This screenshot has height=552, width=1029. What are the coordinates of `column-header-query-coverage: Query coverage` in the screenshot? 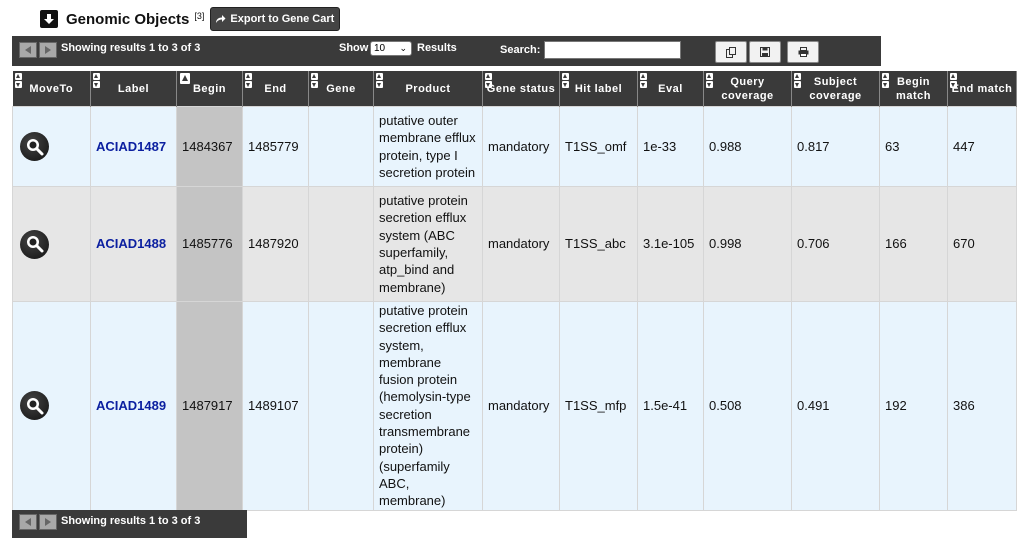 It's located at (747, 89).